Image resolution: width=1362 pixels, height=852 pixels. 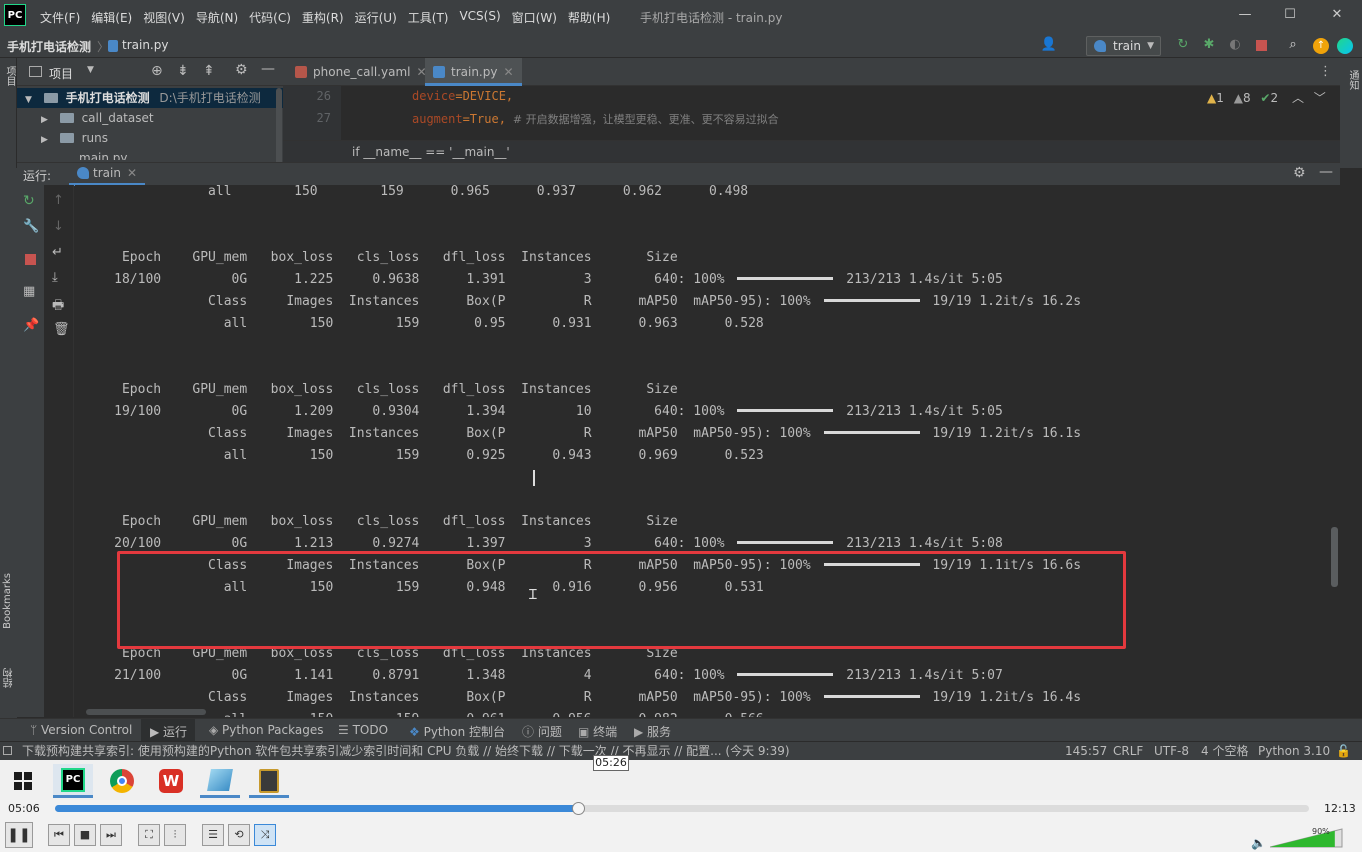 I want to click on expand-all-icon: ⇟, so click(x=183, y=71).